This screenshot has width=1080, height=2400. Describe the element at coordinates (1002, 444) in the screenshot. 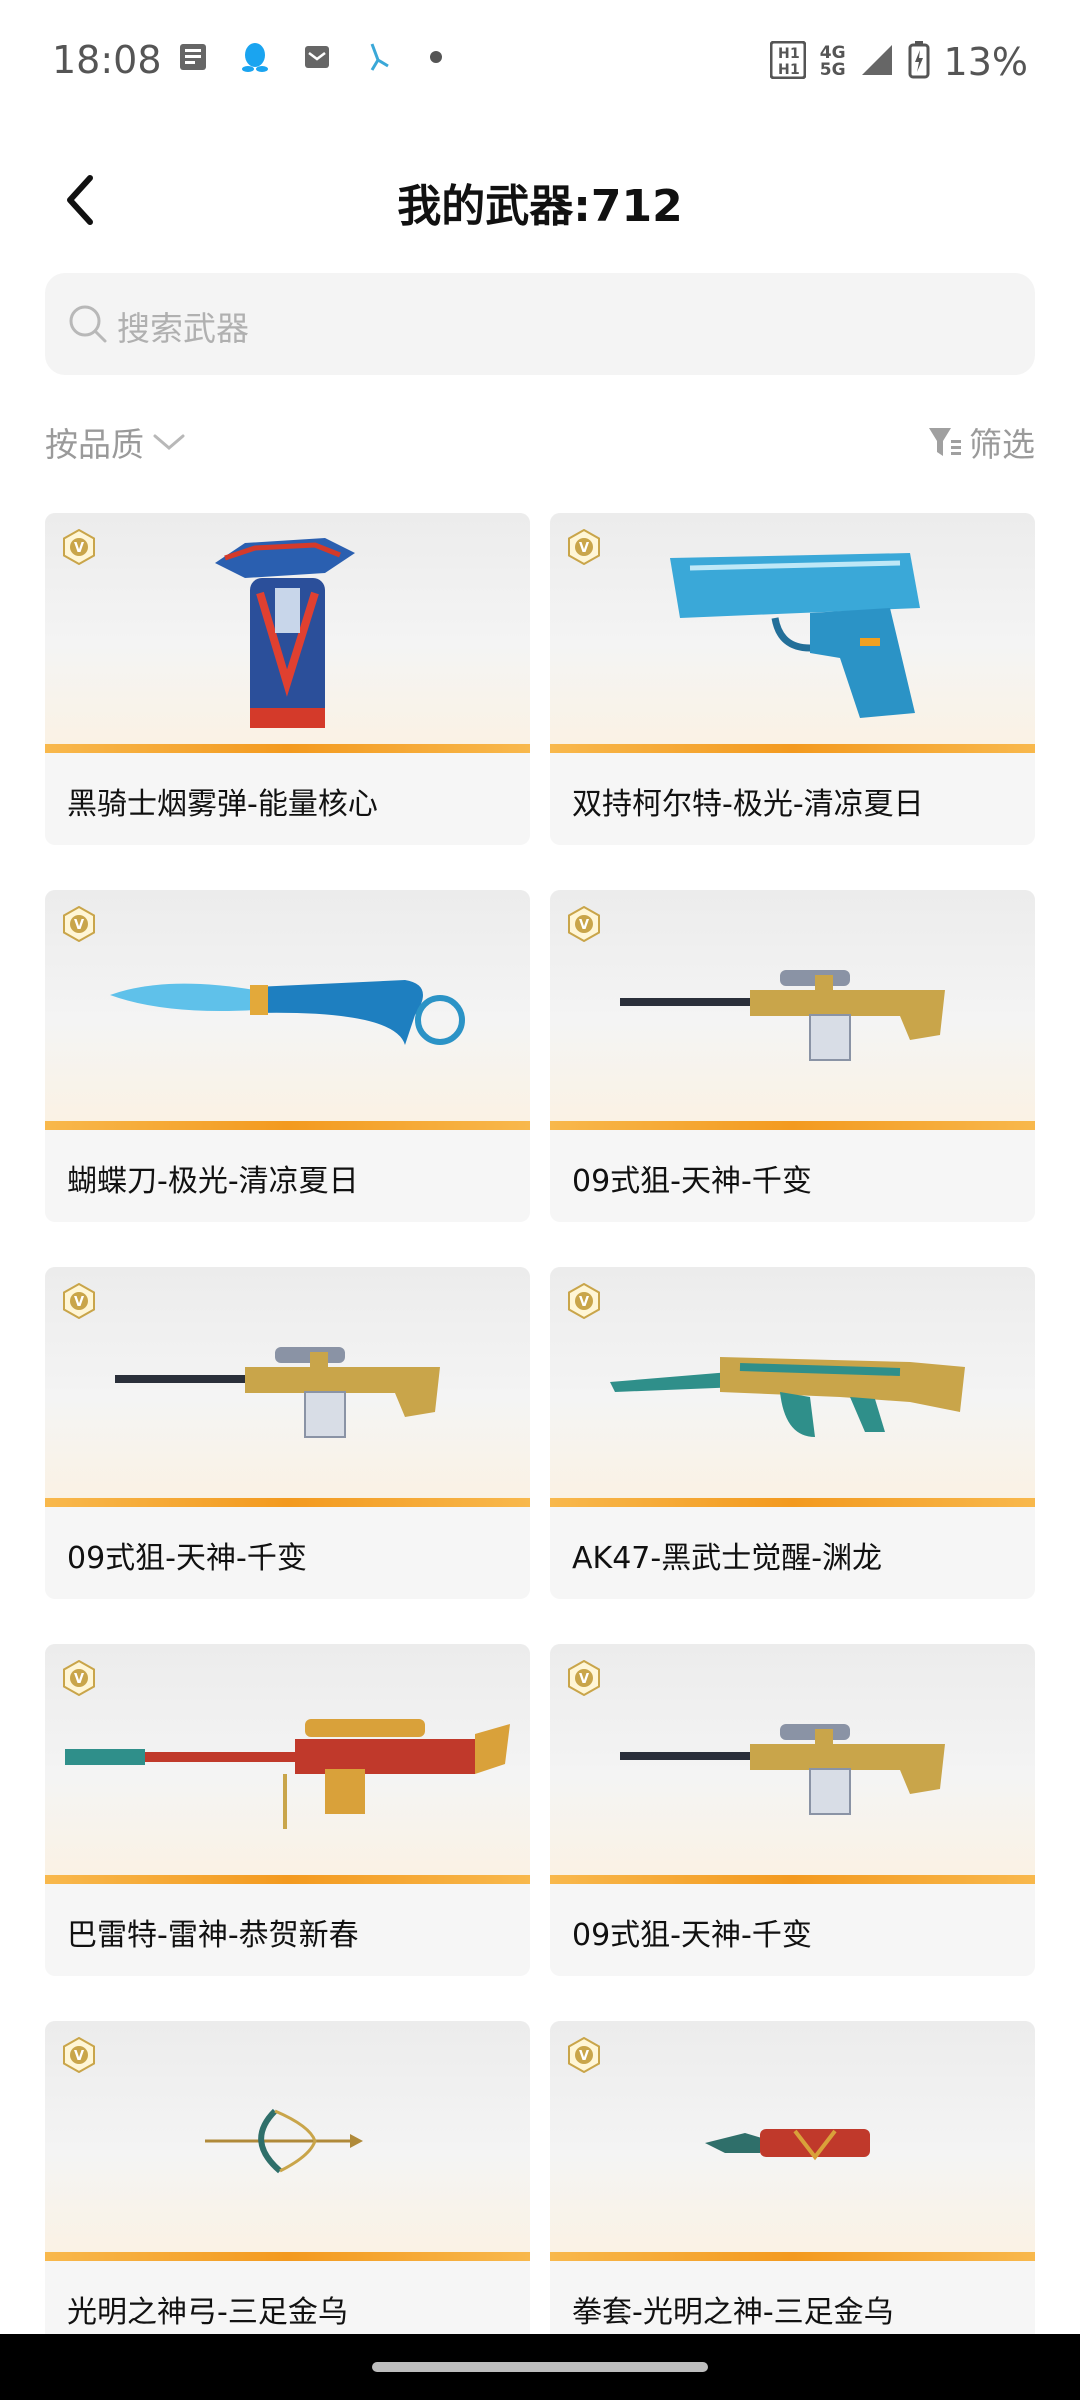

I see `filter-label: 筛选` at that location.